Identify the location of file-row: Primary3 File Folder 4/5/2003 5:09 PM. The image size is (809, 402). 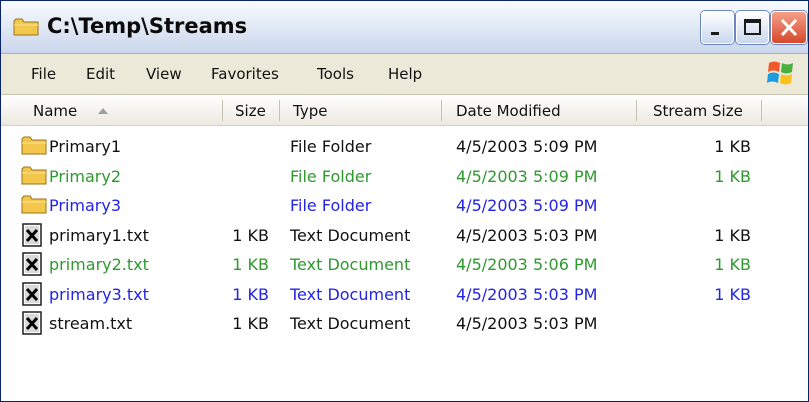
(404, 205).